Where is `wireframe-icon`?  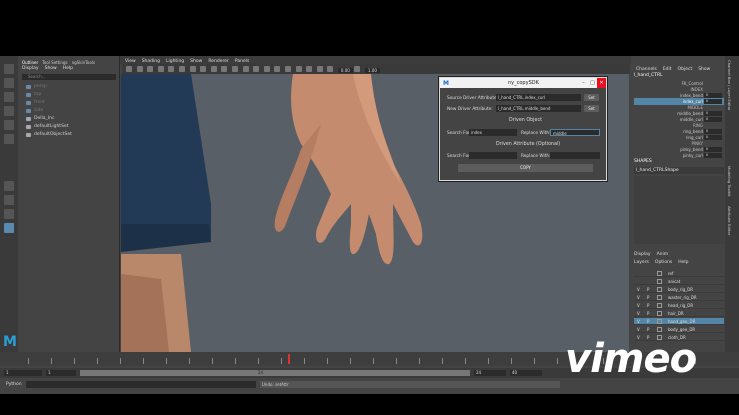
wireframe-icon is located at coordinates (203, 69).